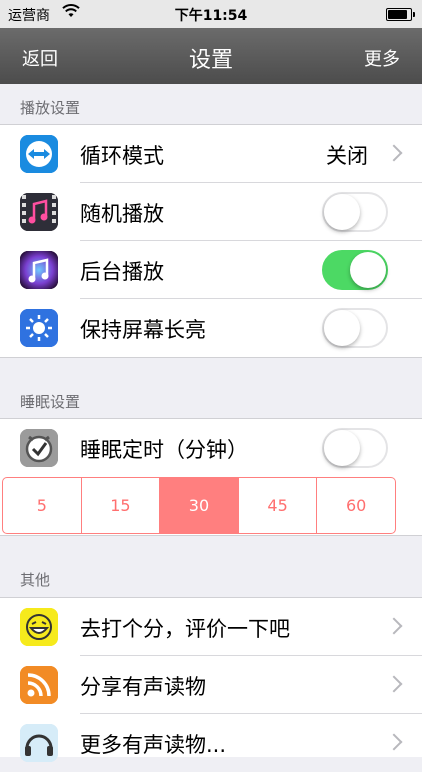 The width and height of the screenshot is (422, 772). Describe the element at coordinates (143, 687) in the screenshot. I see `share-label: 分享有声读物` at that location.